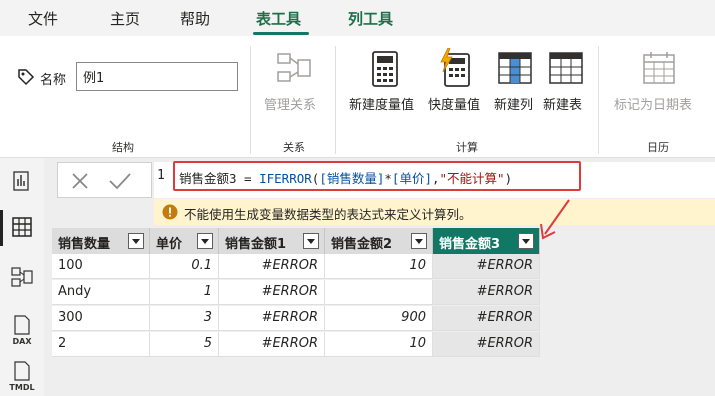  I want to click on table-cell: 300, so click(101, 318).